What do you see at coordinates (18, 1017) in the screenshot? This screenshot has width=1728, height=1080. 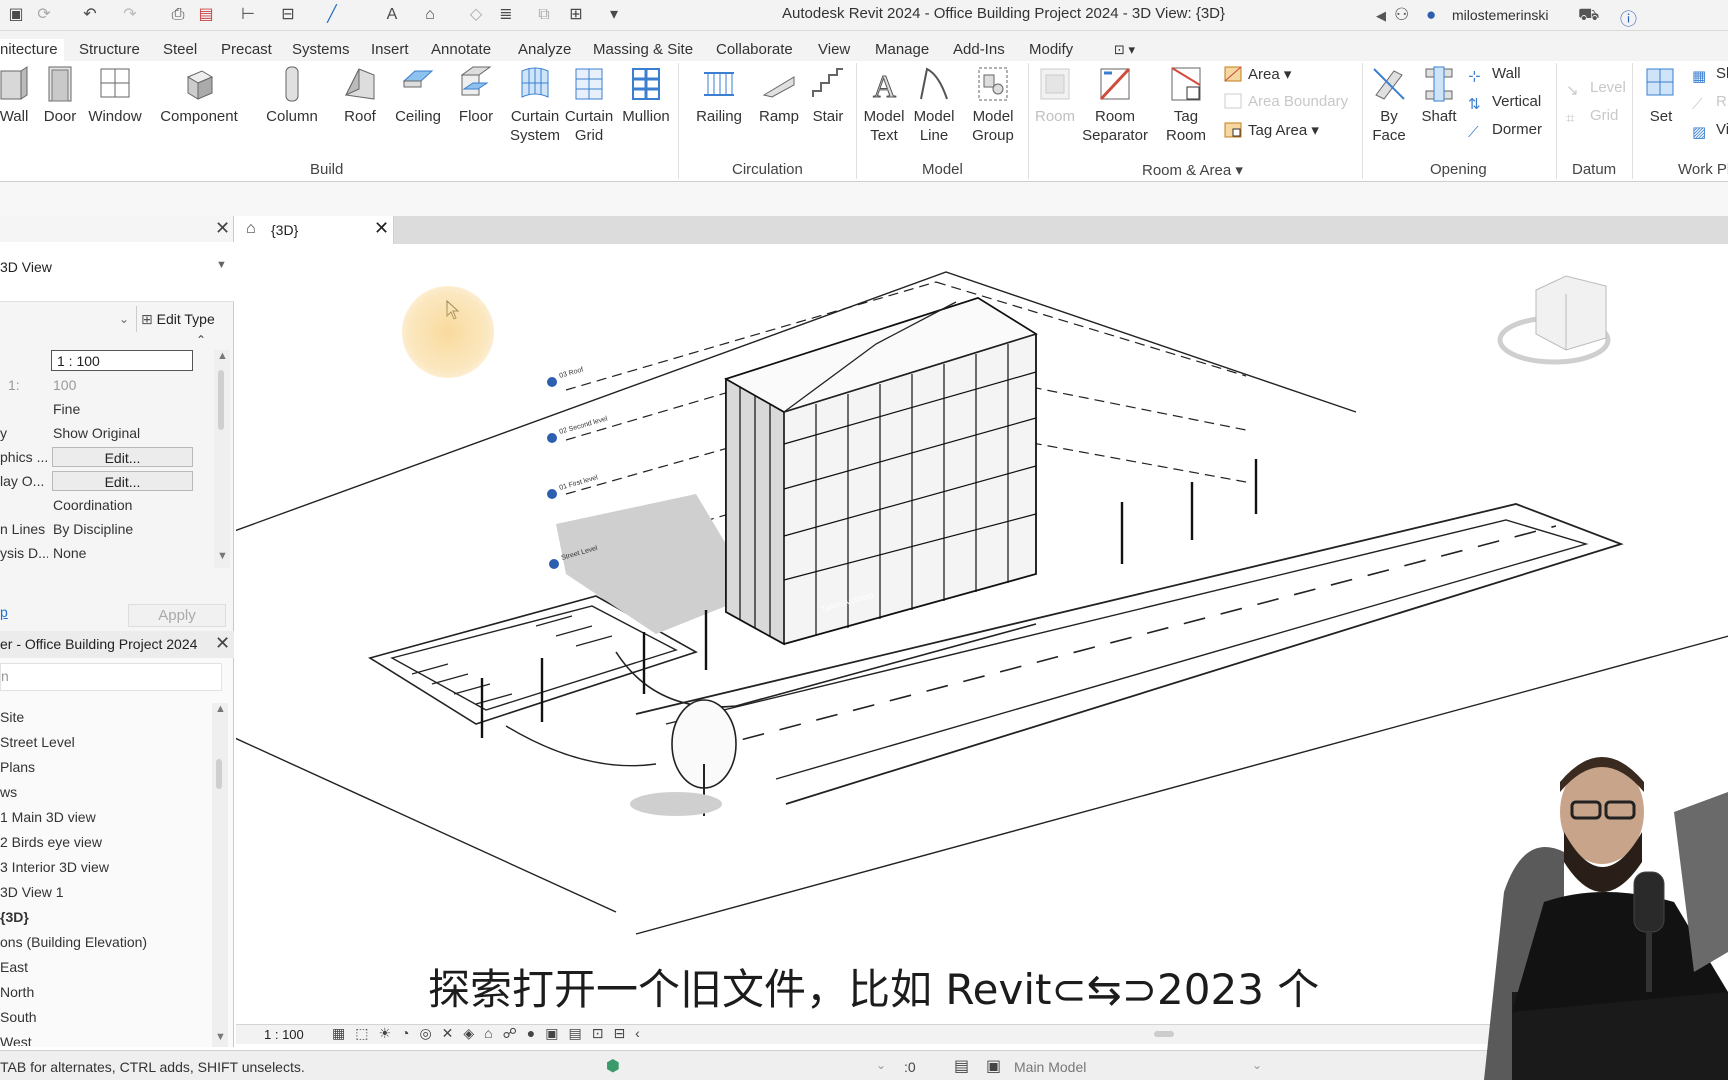 I see `tree-item: South` at bounding box center [18, 1017].